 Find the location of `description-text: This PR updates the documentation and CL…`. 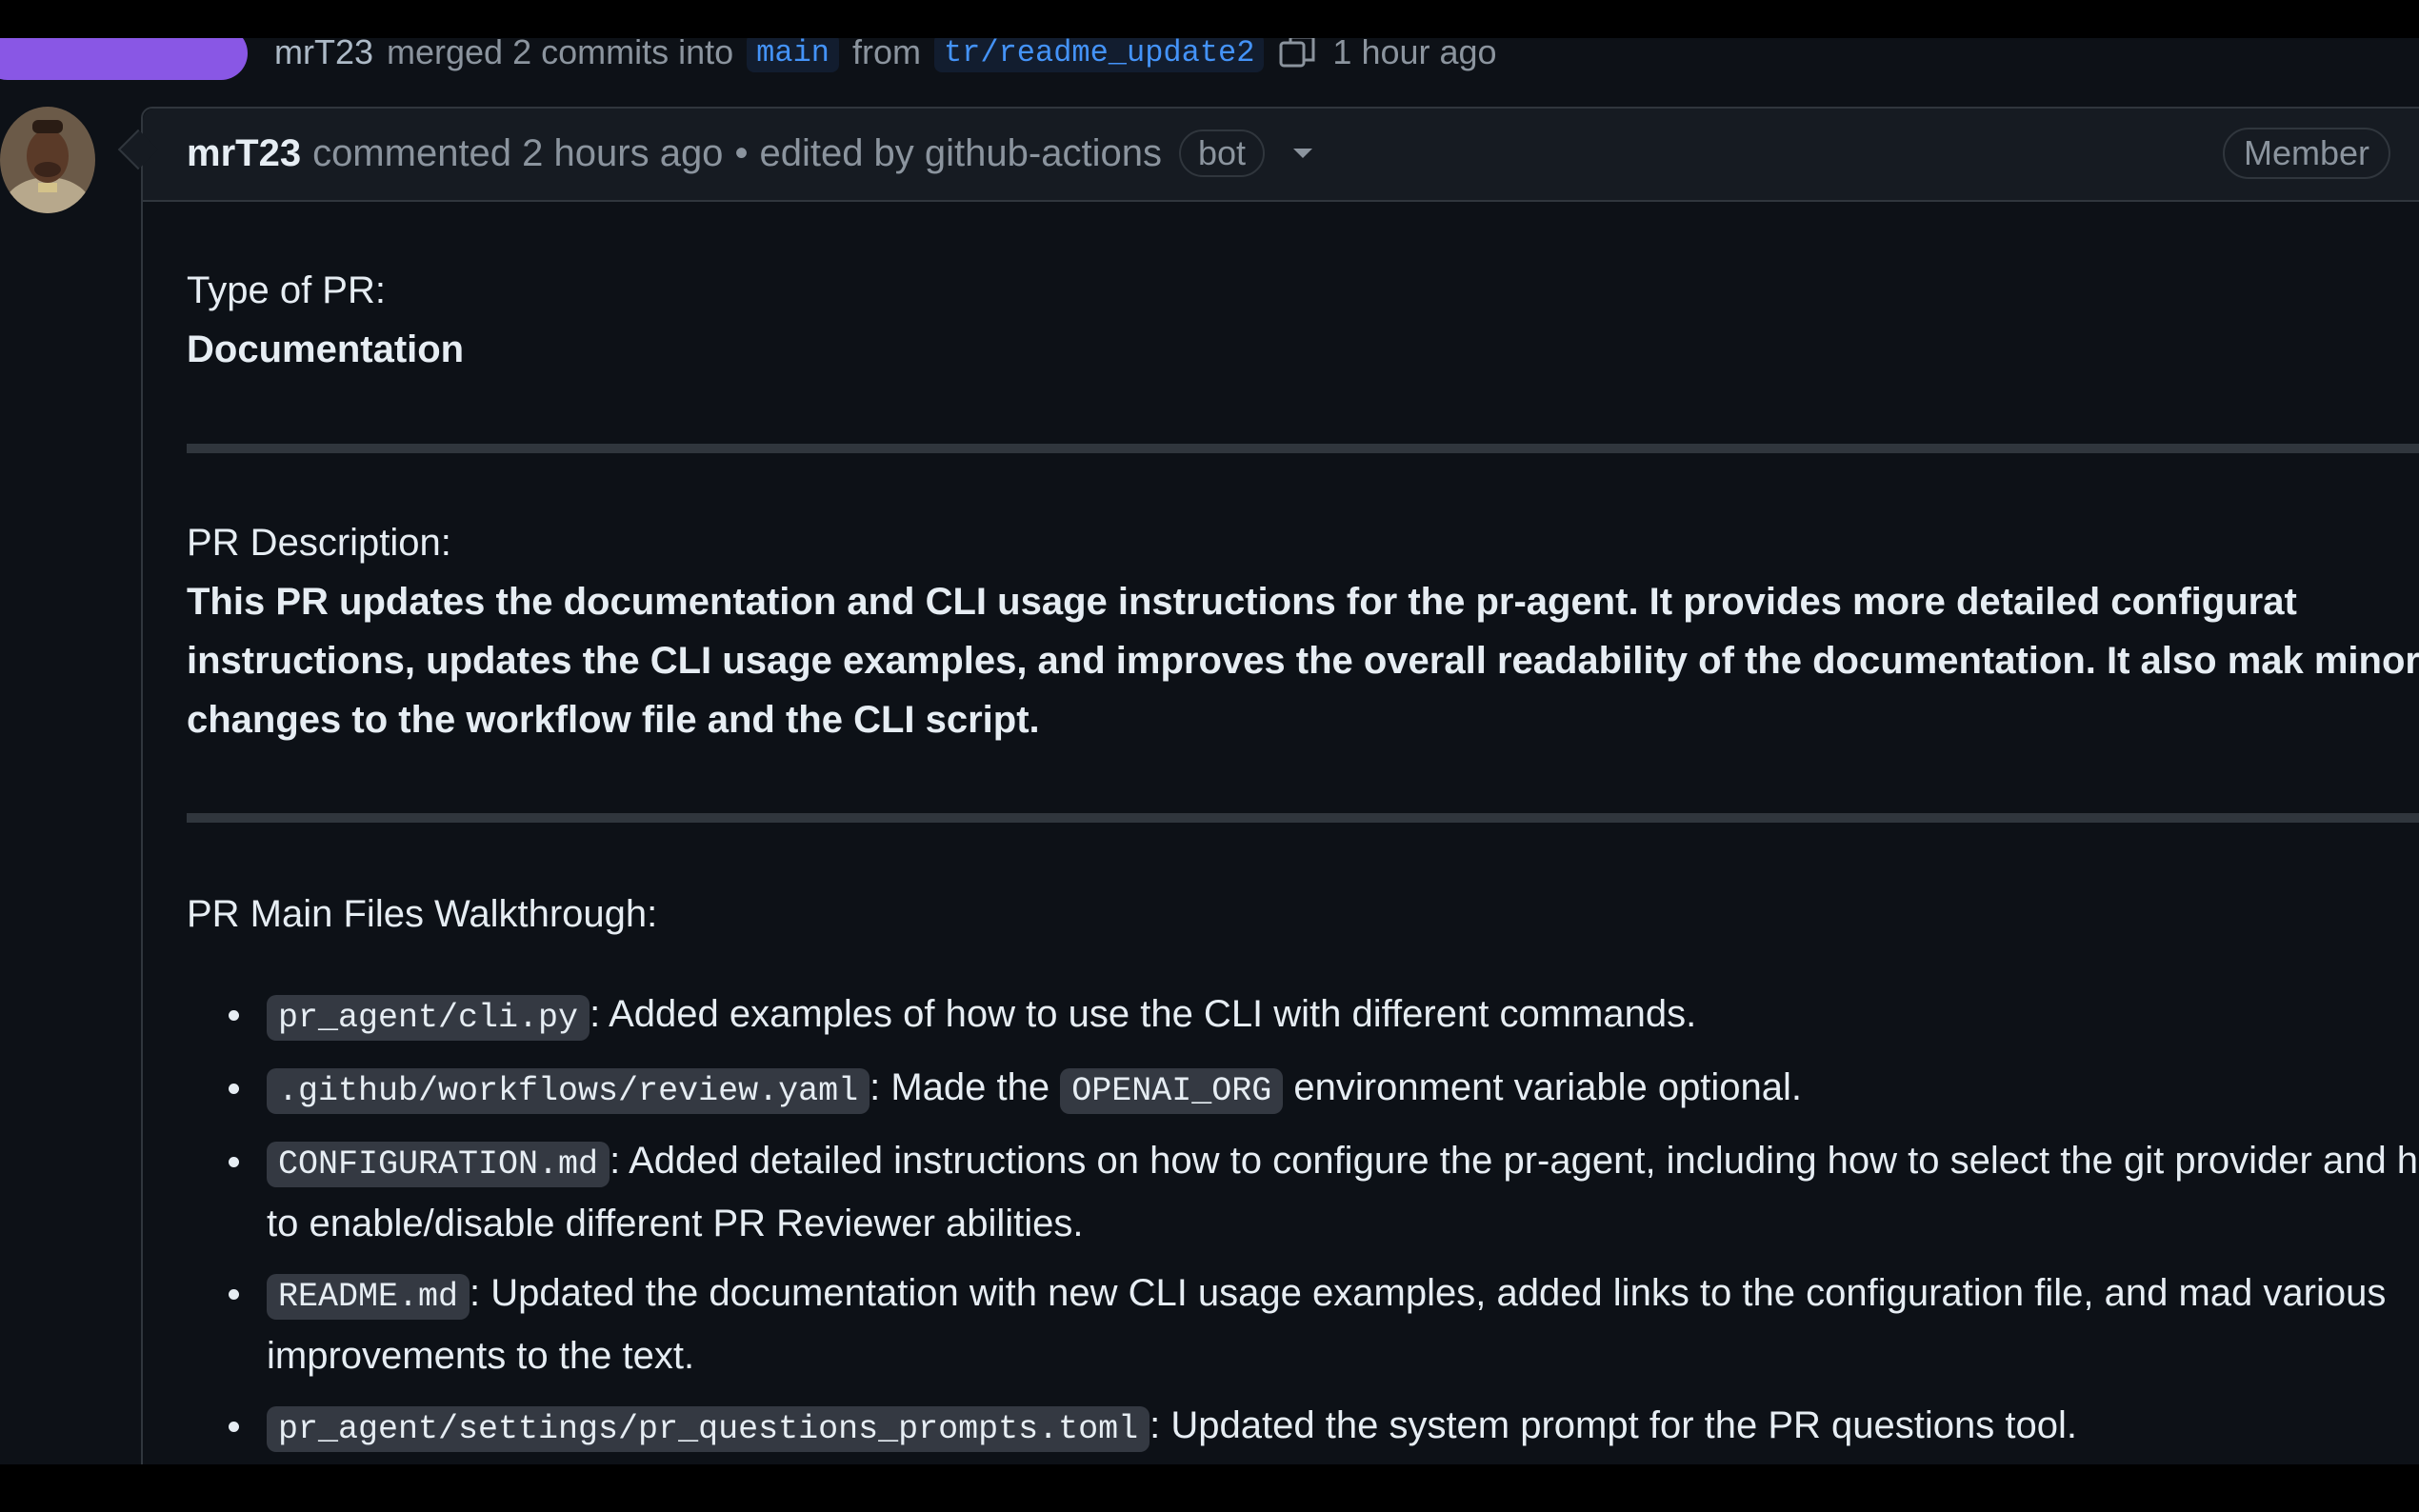

description-text: This PR updates the documentation and CL… is located at coordinates (1303, 661).